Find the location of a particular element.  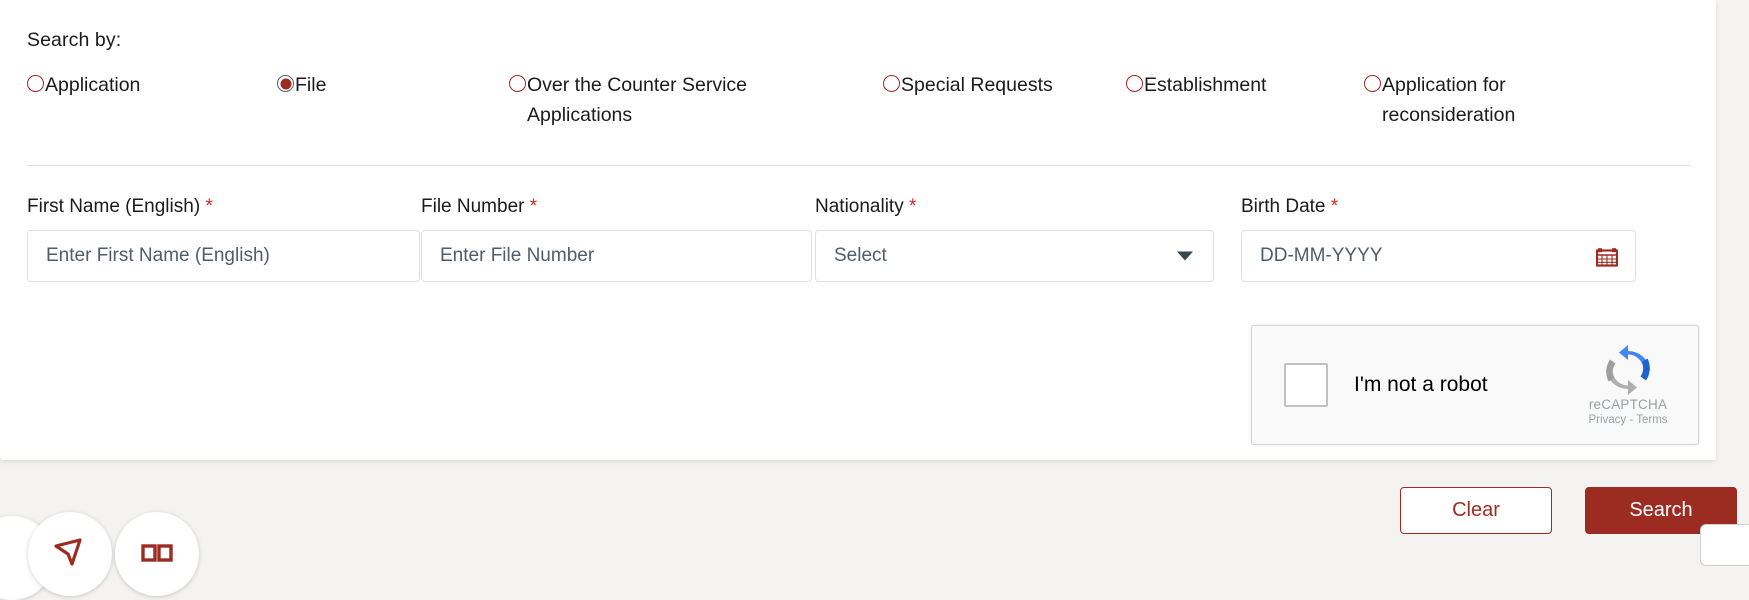

label-first-name-english: First Name (English) * is located at coordinates (224, 207).